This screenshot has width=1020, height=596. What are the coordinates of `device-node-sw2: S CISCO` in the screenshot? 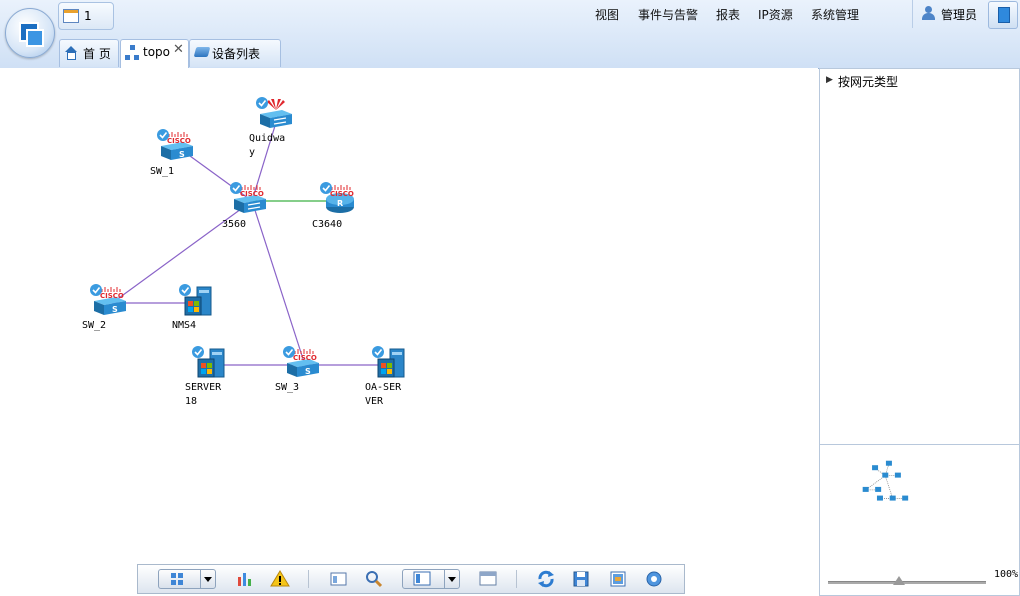 It's located at (110, 301).